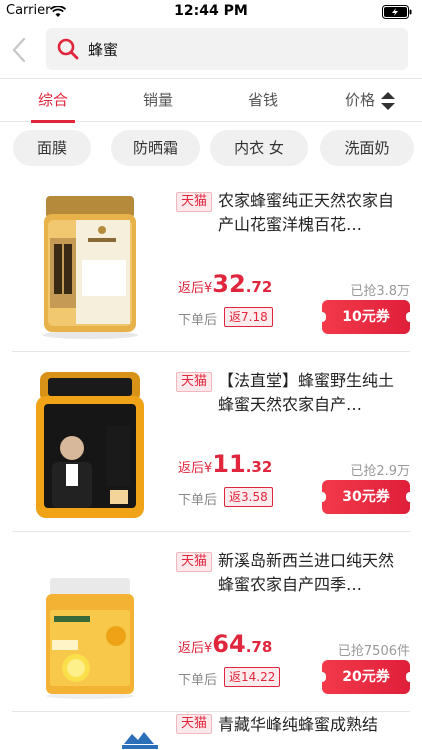 This screenshot has height=750, width=422. I want to click on price-integer: 11, so click(229, 464).